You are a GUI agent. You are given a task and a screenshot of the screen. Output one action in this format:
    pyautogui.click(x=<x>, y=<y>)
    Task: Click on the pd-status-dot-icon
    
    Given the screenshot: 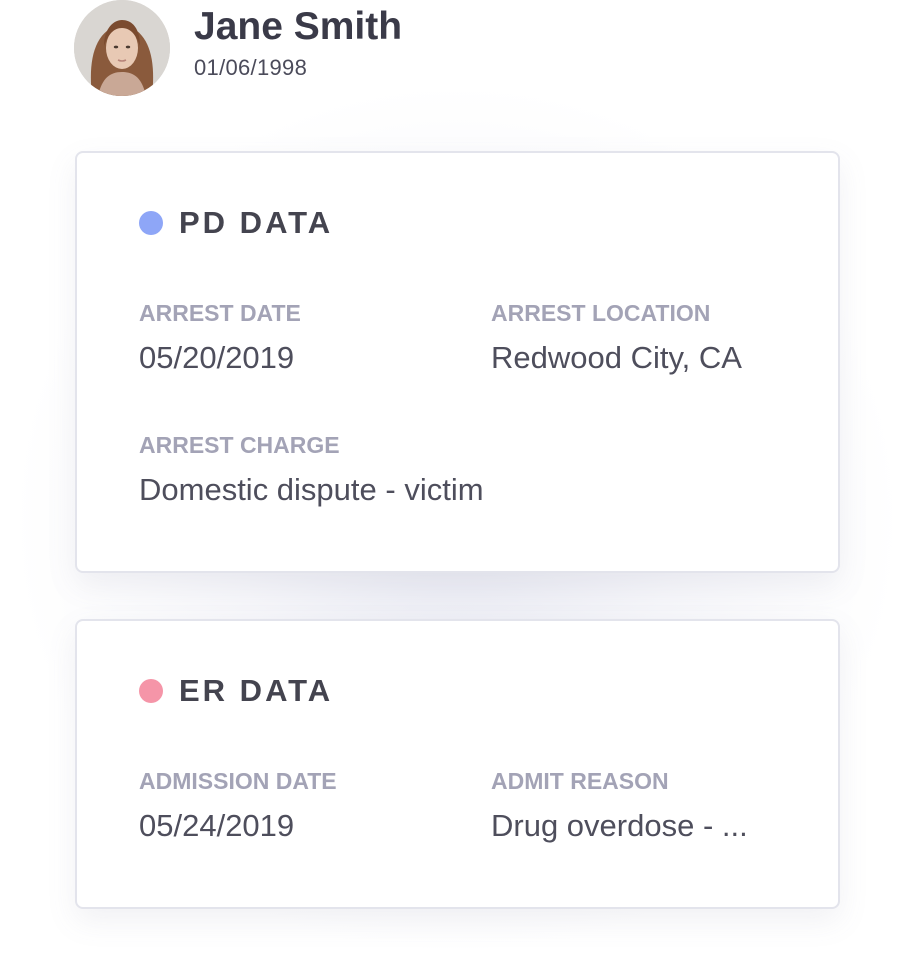 What is the action you would take?
    pyautogui.click(x=151, y=223)
    